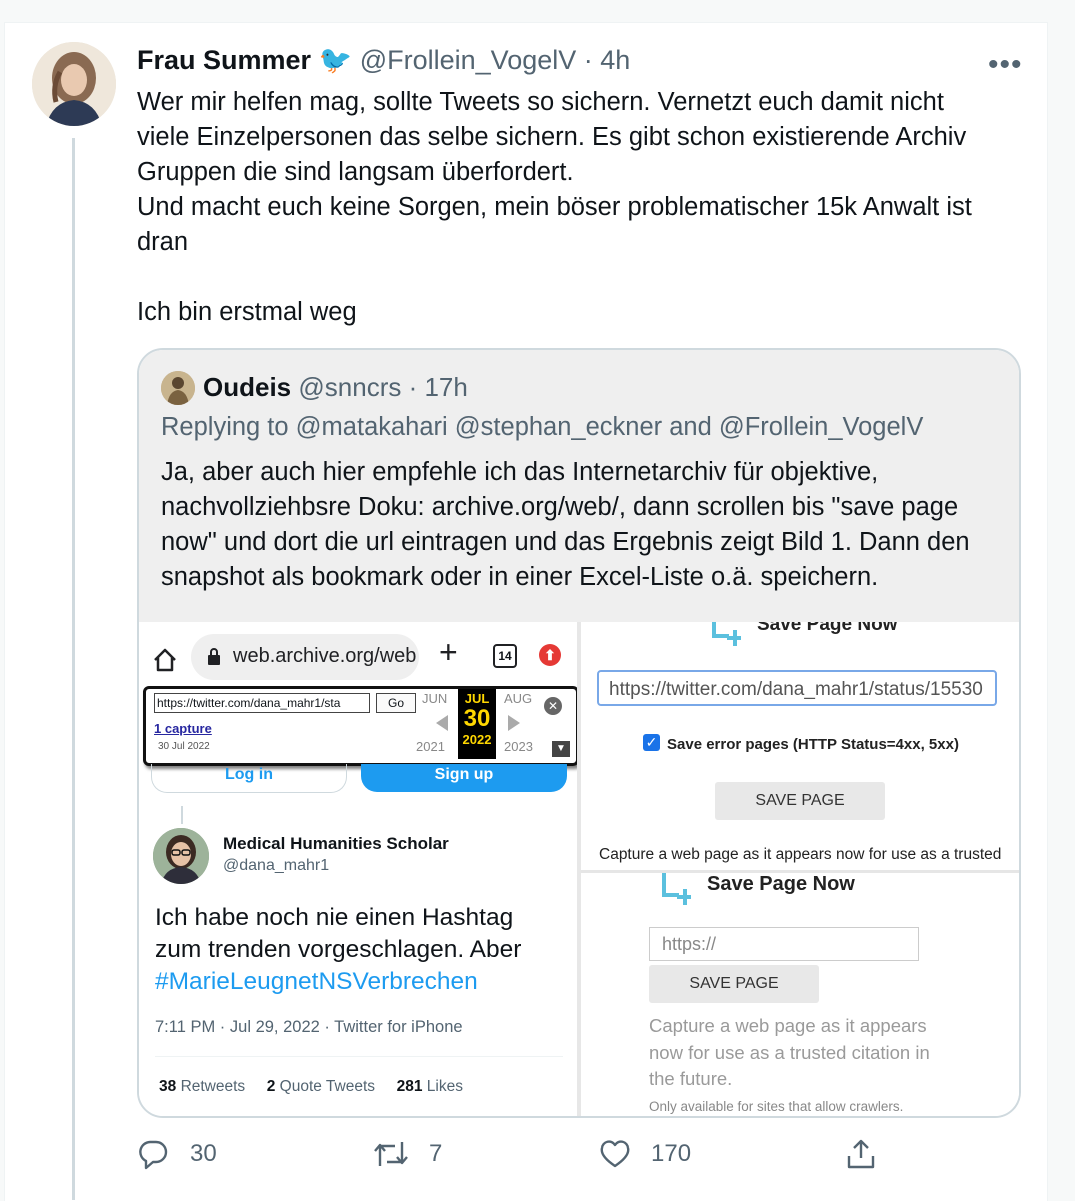 This screenshot has height=1201, width=1075. What do you see at coordinates (334, 917) in the screenshot?
I see `embedded-text-line: Ich habe noch nie einen Hashtag` at bounding box center [334, 917].